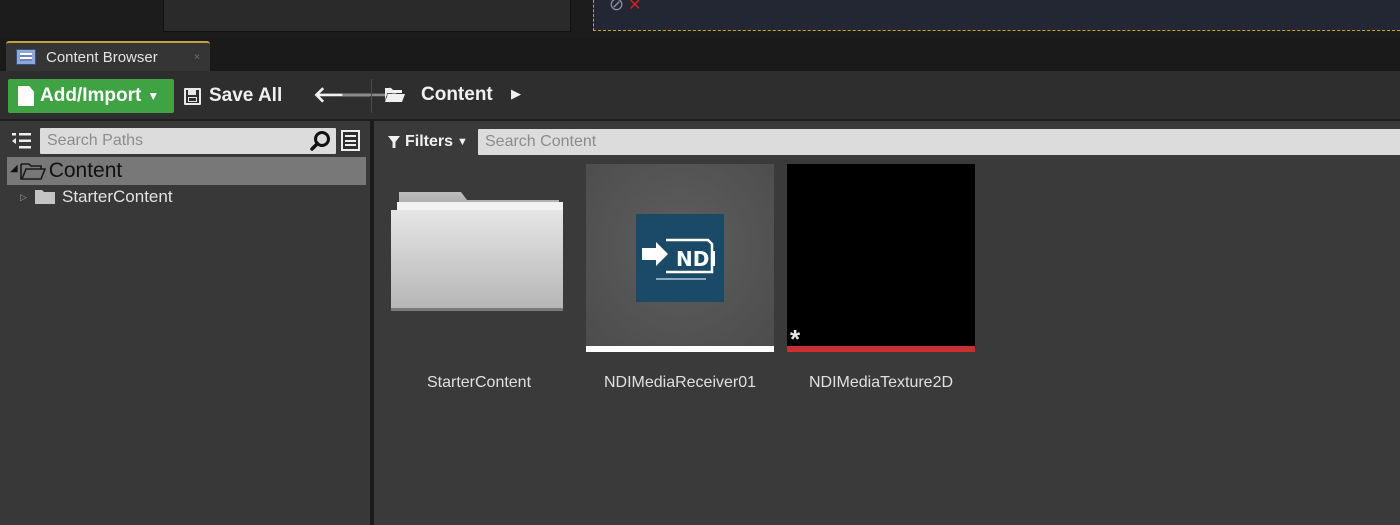 The height and width of the screenshot is (525, 1400). What do you see at coordinates (22, 141) in the screenshot?
I see `collapse-sources-icon` at bounding box center [22, 141].